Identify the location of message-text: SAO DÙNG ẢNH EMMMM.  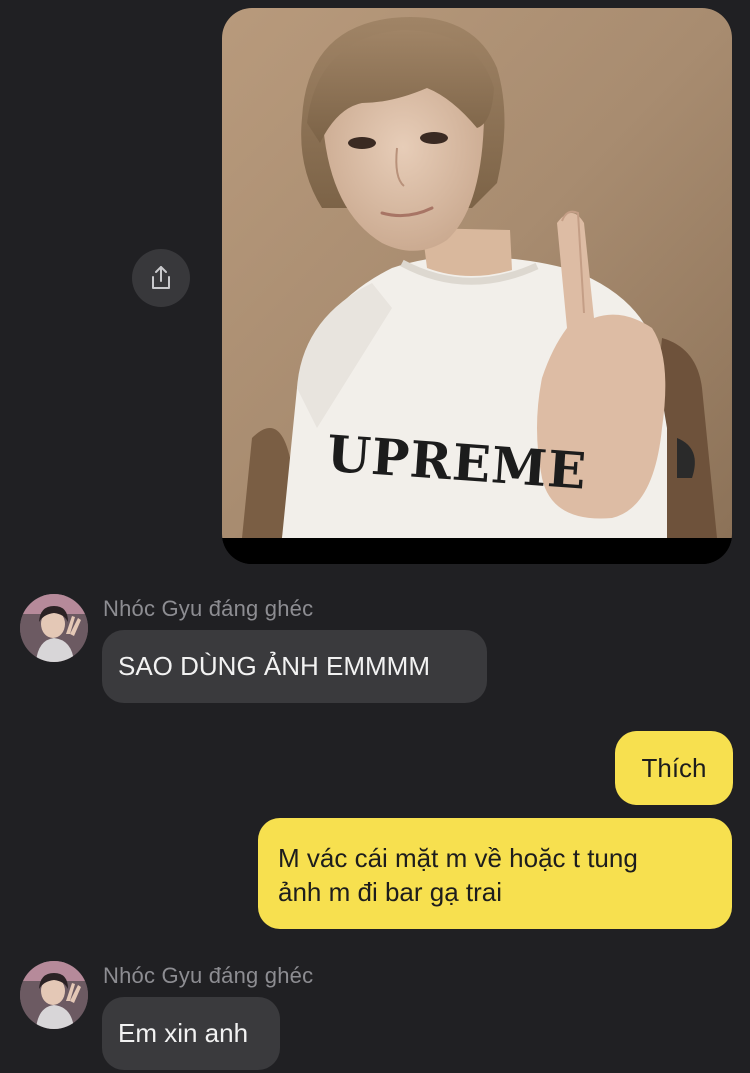
(274, 666).